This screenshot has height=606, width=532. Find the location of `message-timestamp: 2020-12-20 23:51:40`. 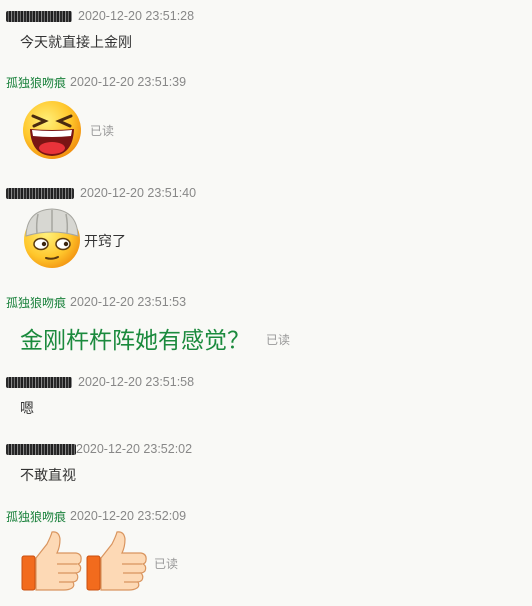

message-timestamp: 2020-12-20 23:51:40 is located at coordinates (138, 193).